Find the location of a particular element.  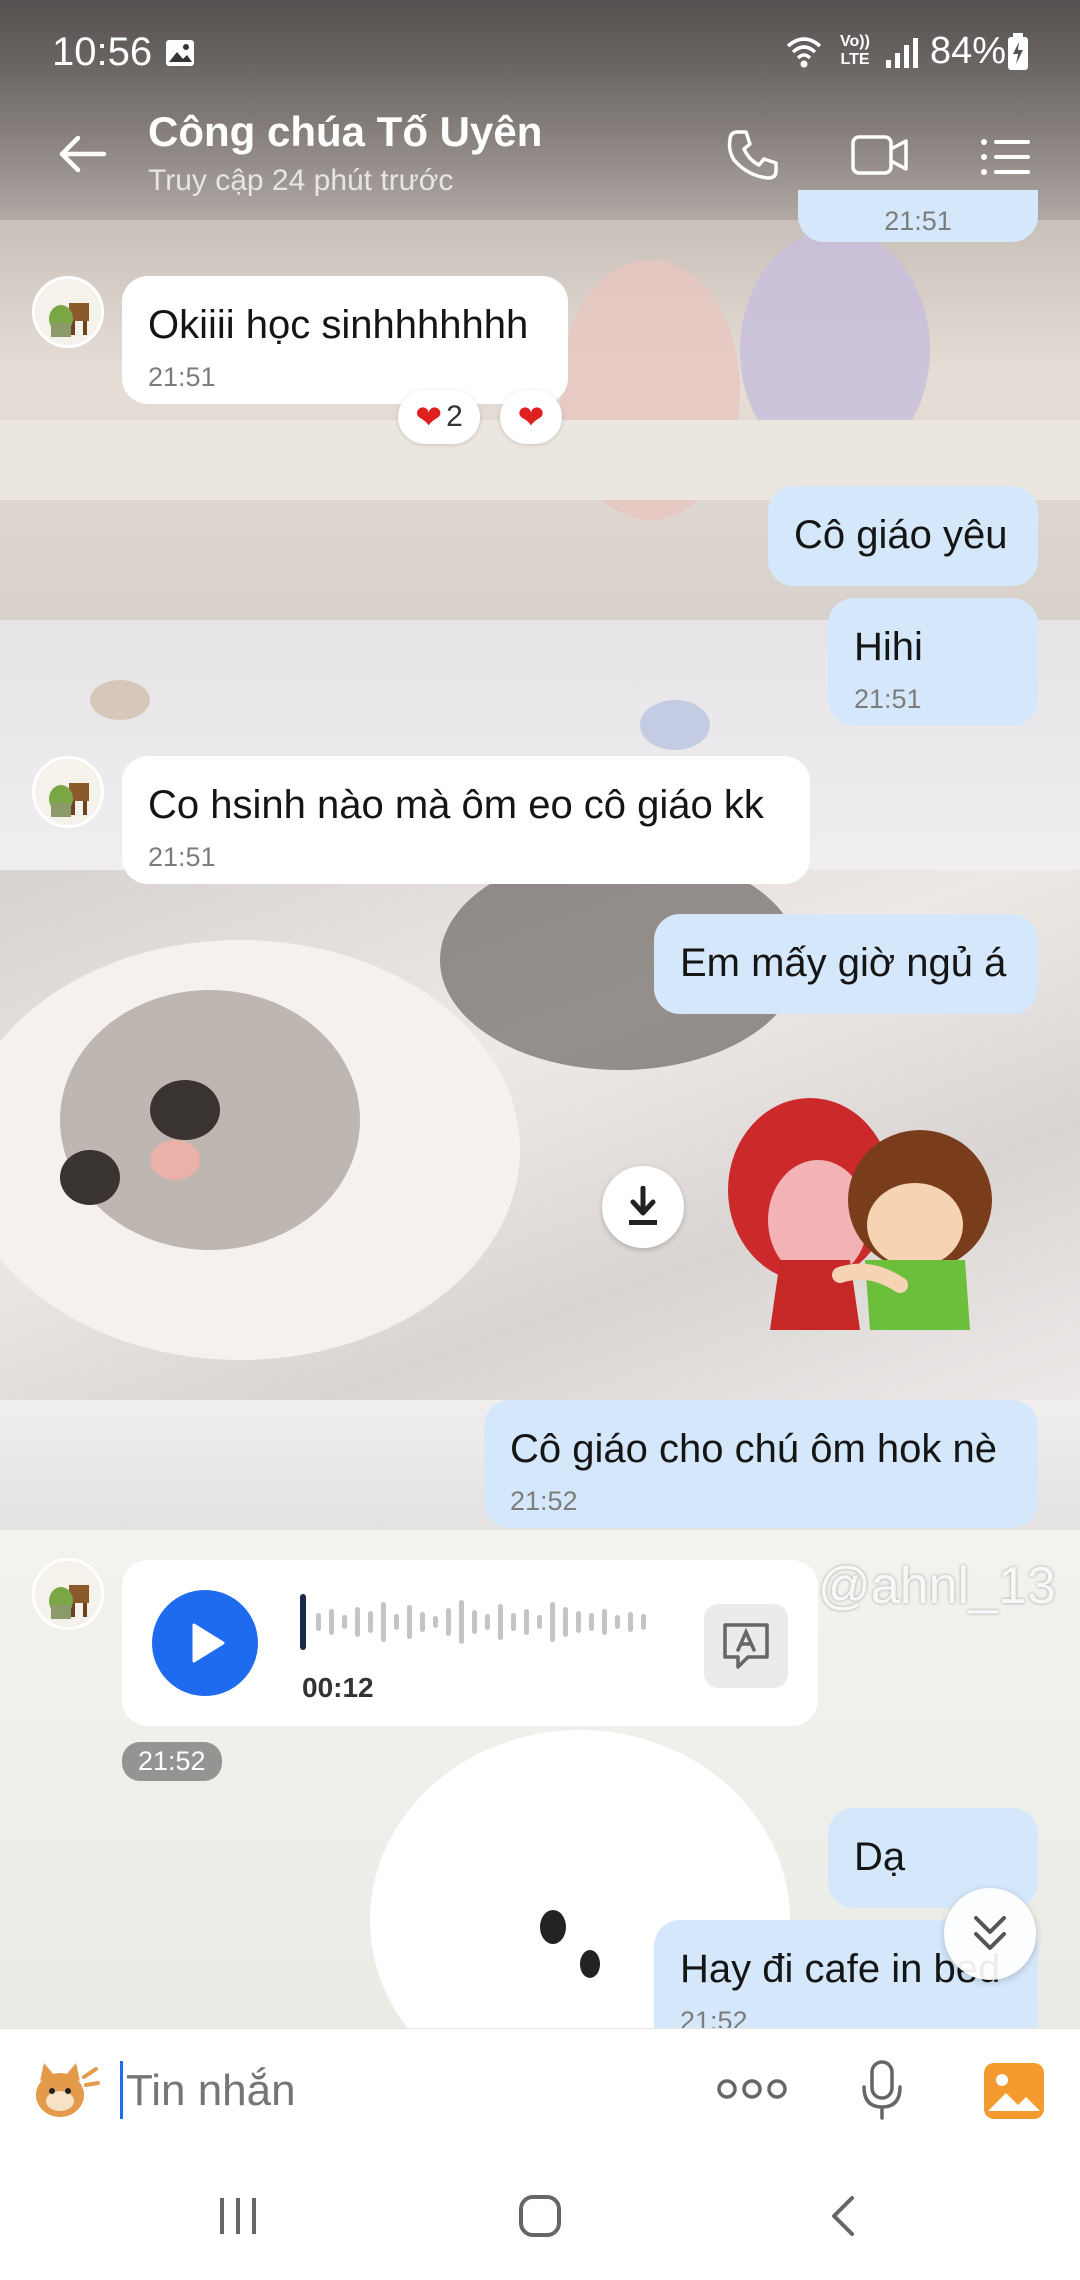

voice-message-bubble: 00:12 is located at coordinates (470, 1643).